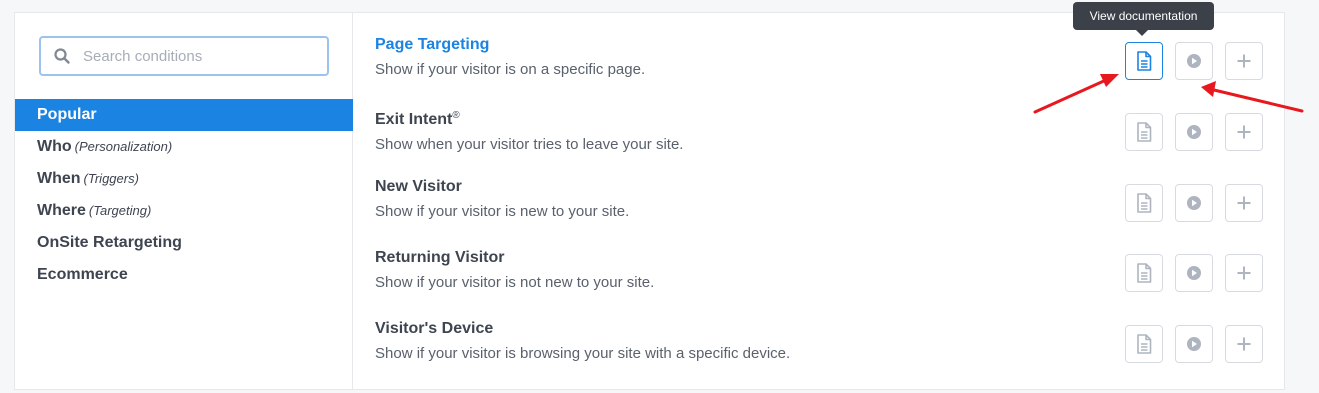  I want to click on sidebar-item-label: Who, so click(54, 146).